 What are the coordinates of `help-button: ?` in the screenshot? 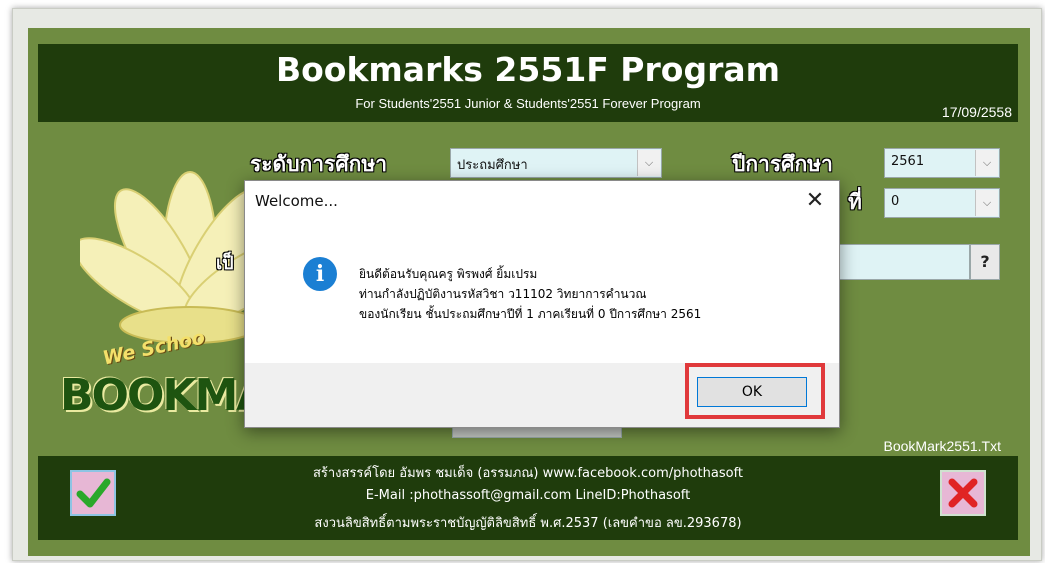 It's located at (985, 262).